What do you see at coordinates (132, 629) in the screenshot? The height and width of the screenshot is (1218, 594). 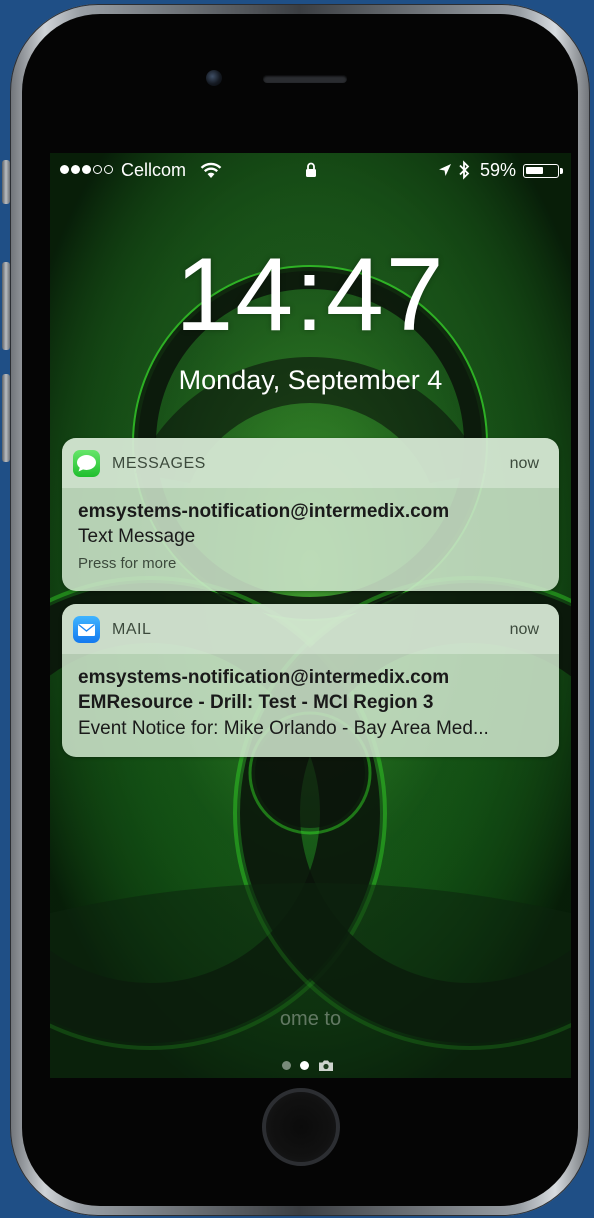 I see `notification-app-name: MAIL` at bounding box center [132, 629].